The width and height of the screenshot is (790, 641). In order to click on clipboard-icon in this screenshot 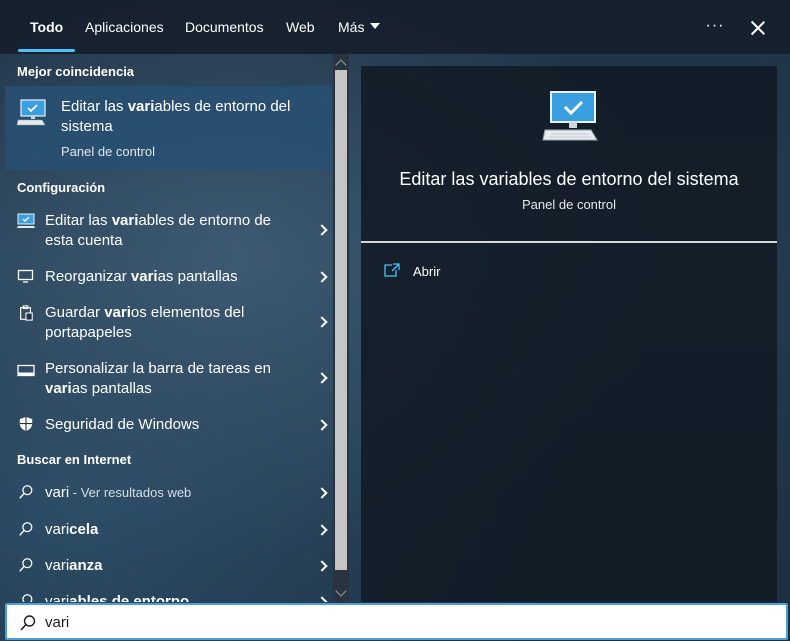, I will do `click(26, 313)`.